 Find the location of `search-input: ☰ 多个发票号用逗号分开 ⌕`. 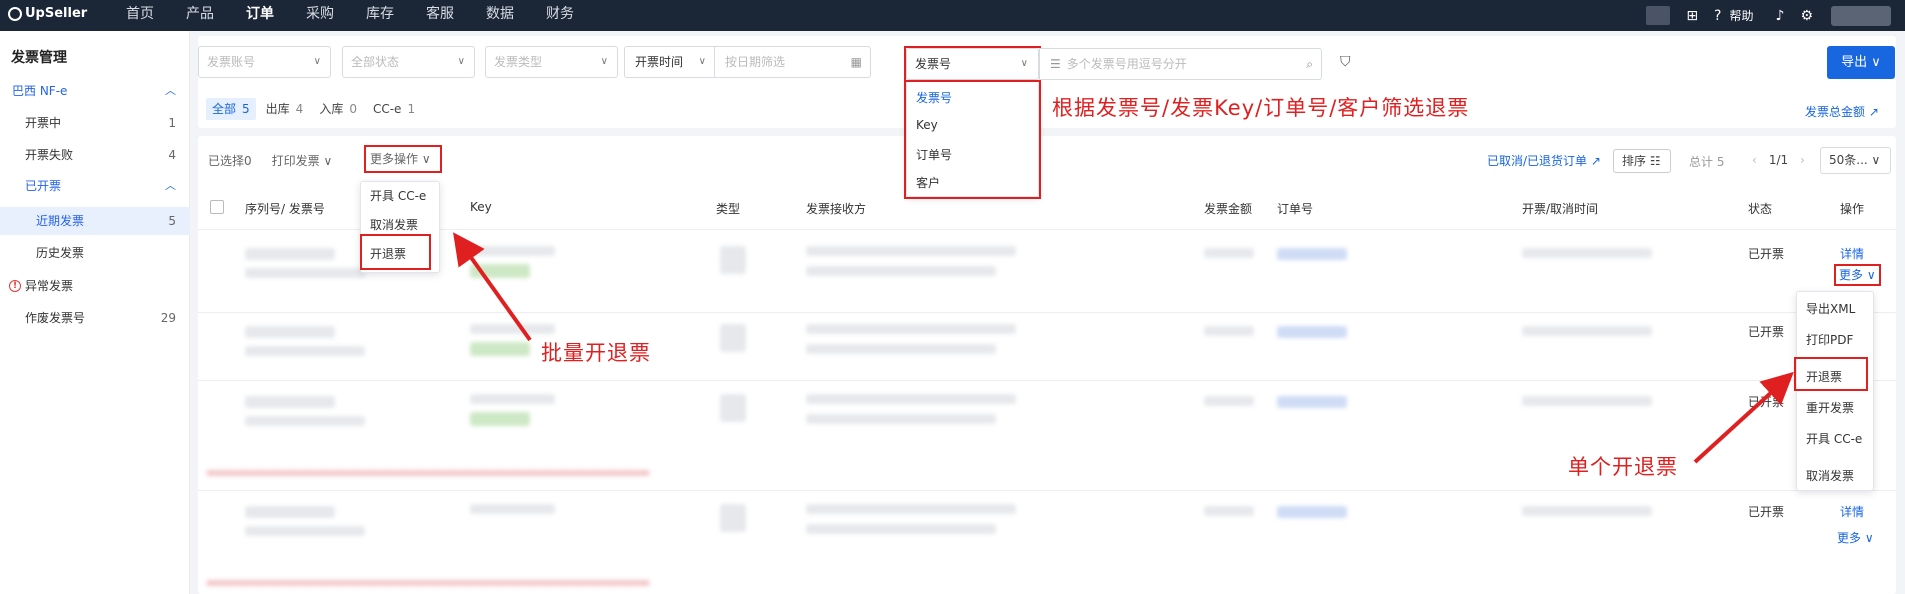

search-input: ☰ 多个发票号用逗号分开 ⌕ is located at coordinates (1180, 64).